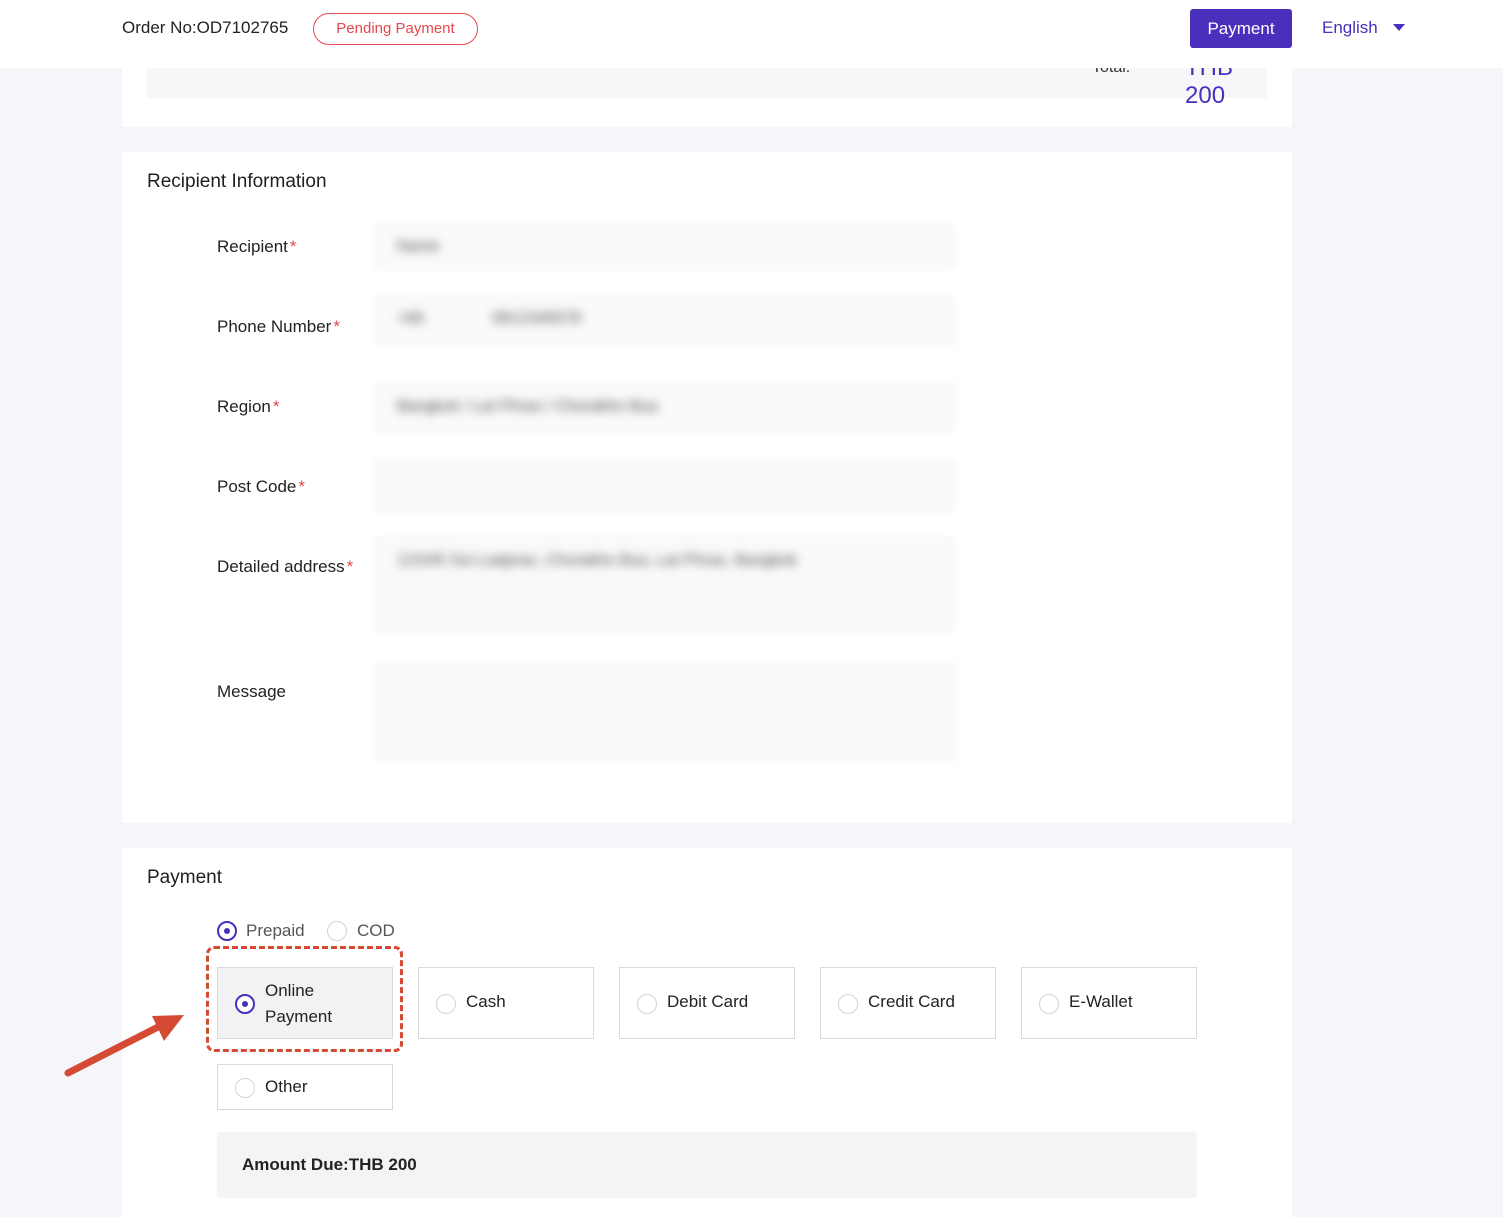 This screenshot has height=1217, width=1503. What do you see at coordinates (337, 931) in the screenshot?
I see `cod-radio` at bounding box center [337, 931].